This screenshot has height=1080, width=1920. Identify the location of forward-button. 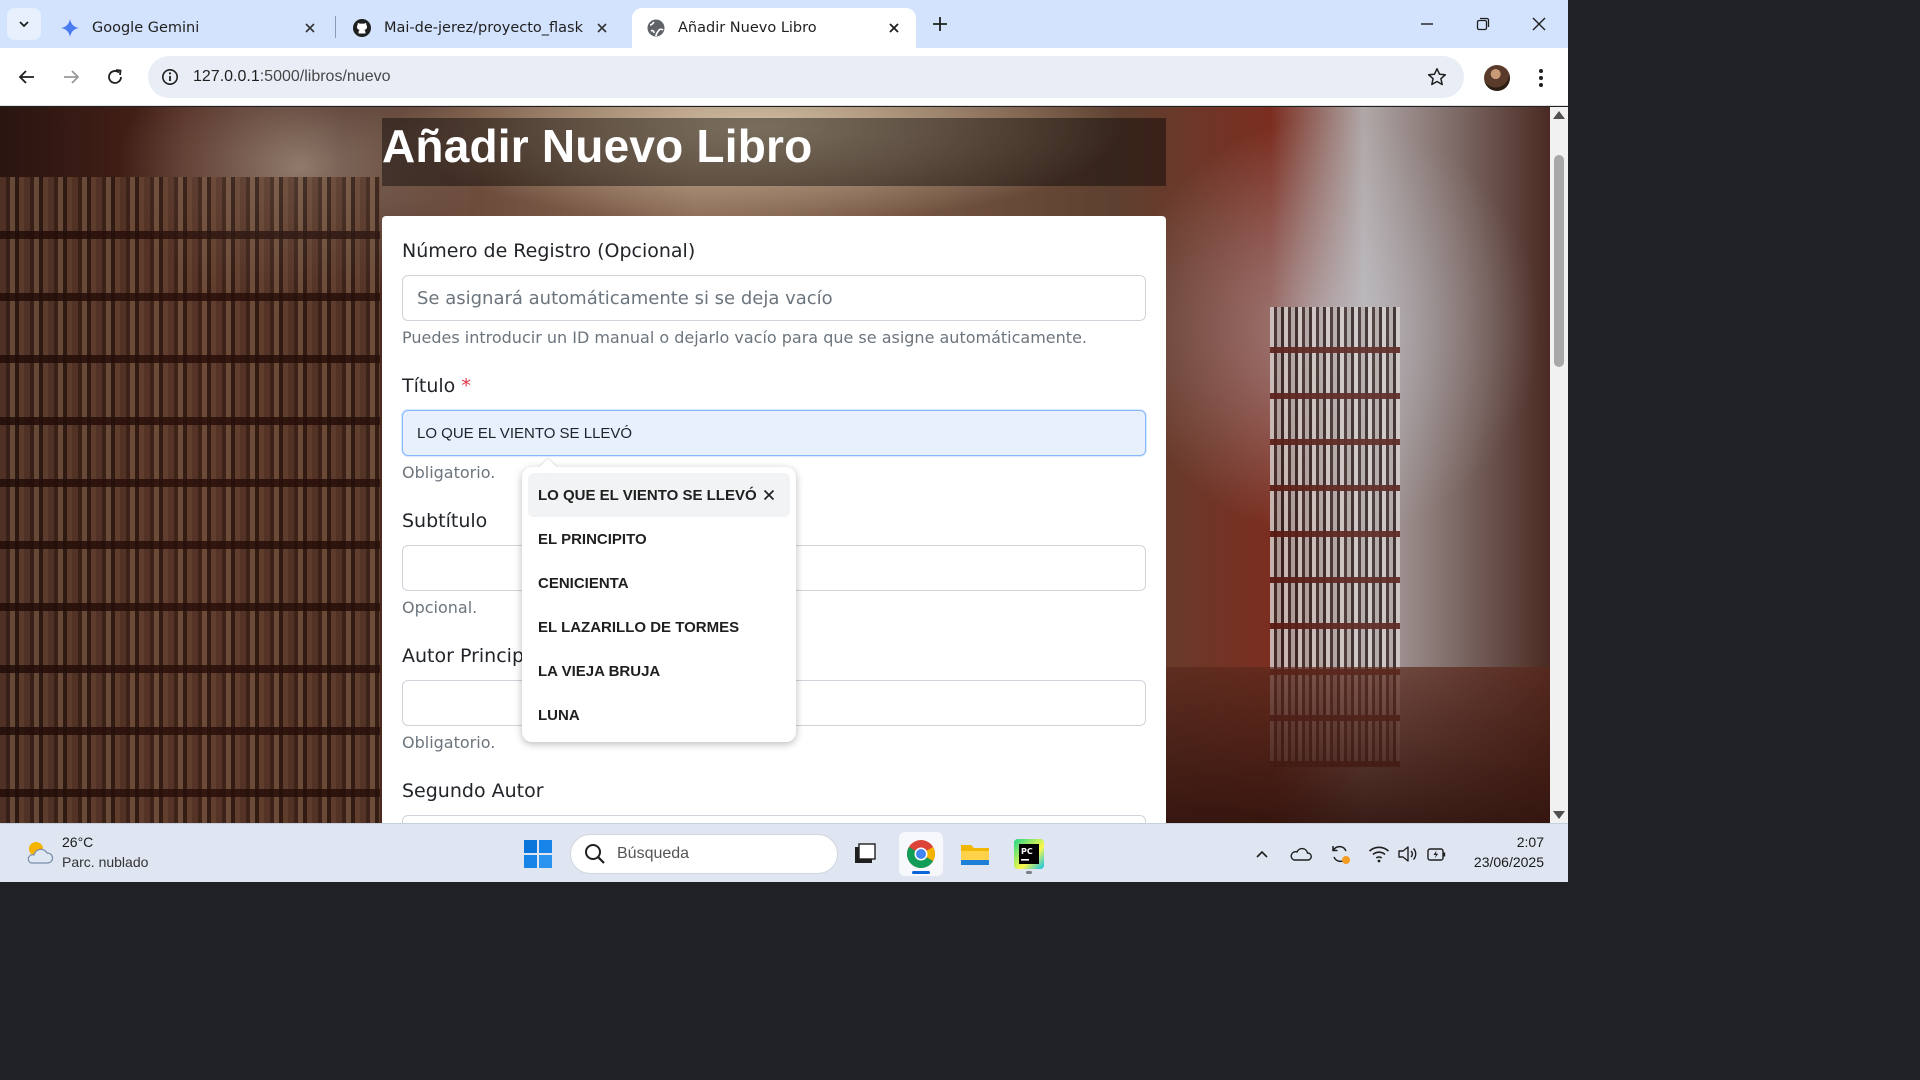
(71, 77).